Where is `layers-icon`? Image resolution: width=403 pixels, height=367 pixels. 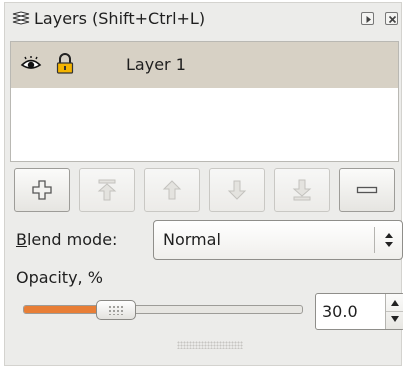
layers-icon is located at coordinates (21, 19).